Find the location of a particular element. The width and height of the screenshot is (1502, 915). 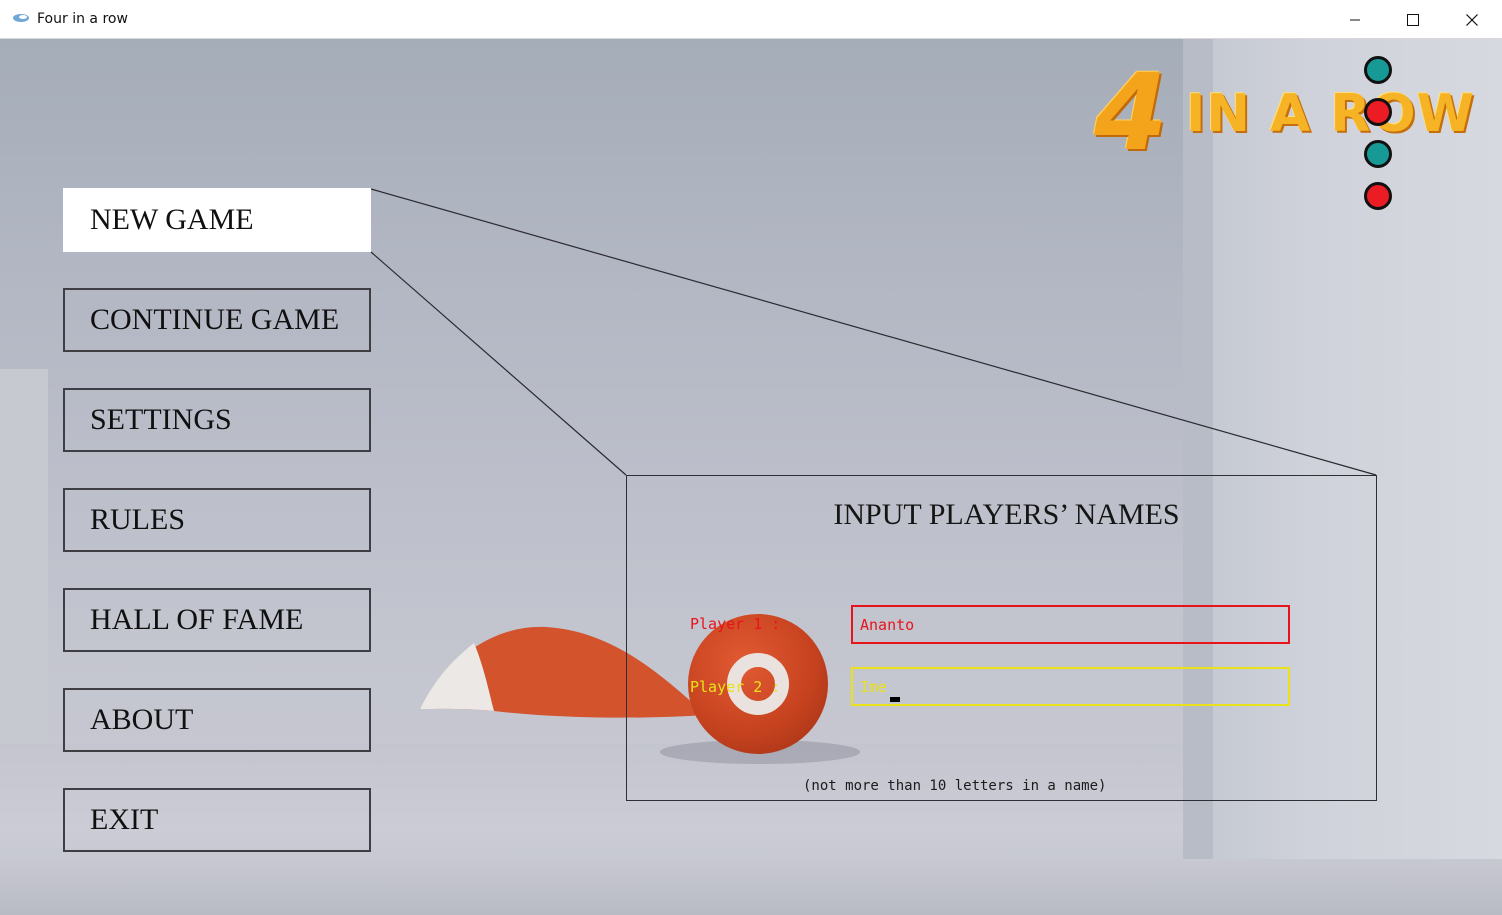

menu-hall-of-fame-button: HALL OF FAME is located at coordinates (217, 620).